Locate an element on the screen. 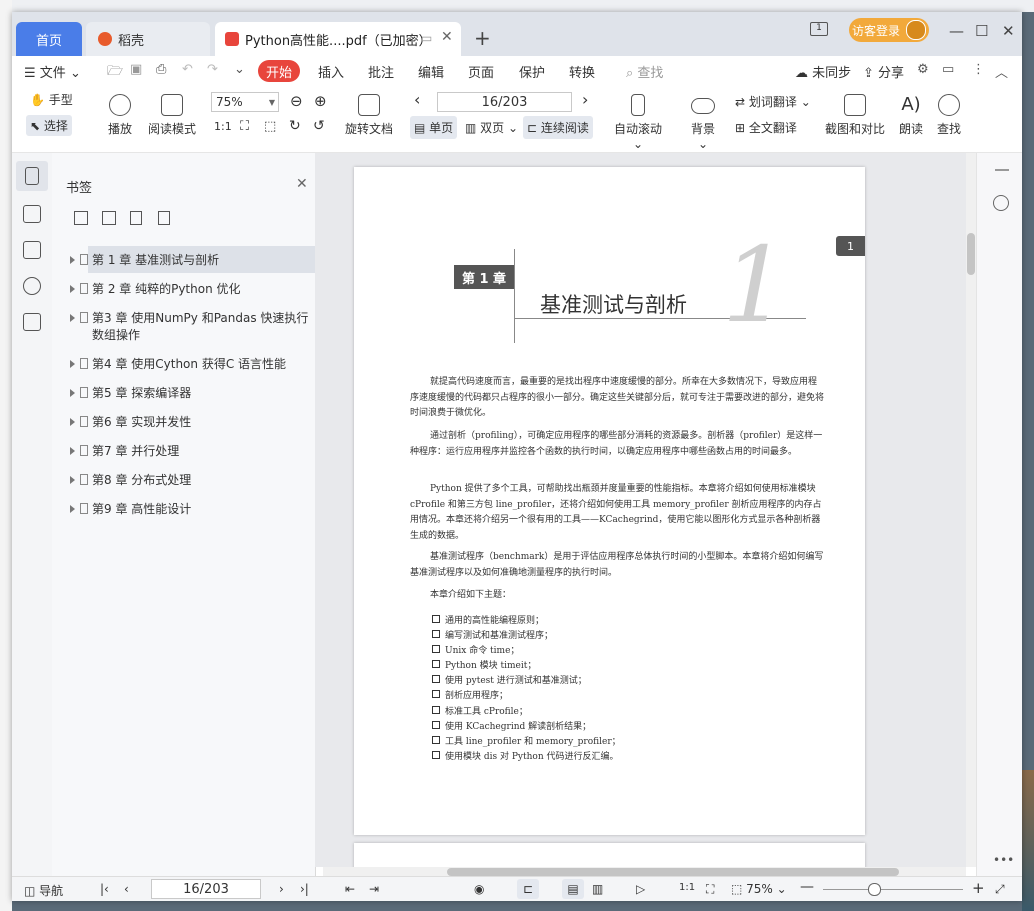  search-box: ⌕ 查找 is located at coordinates (644, 71).